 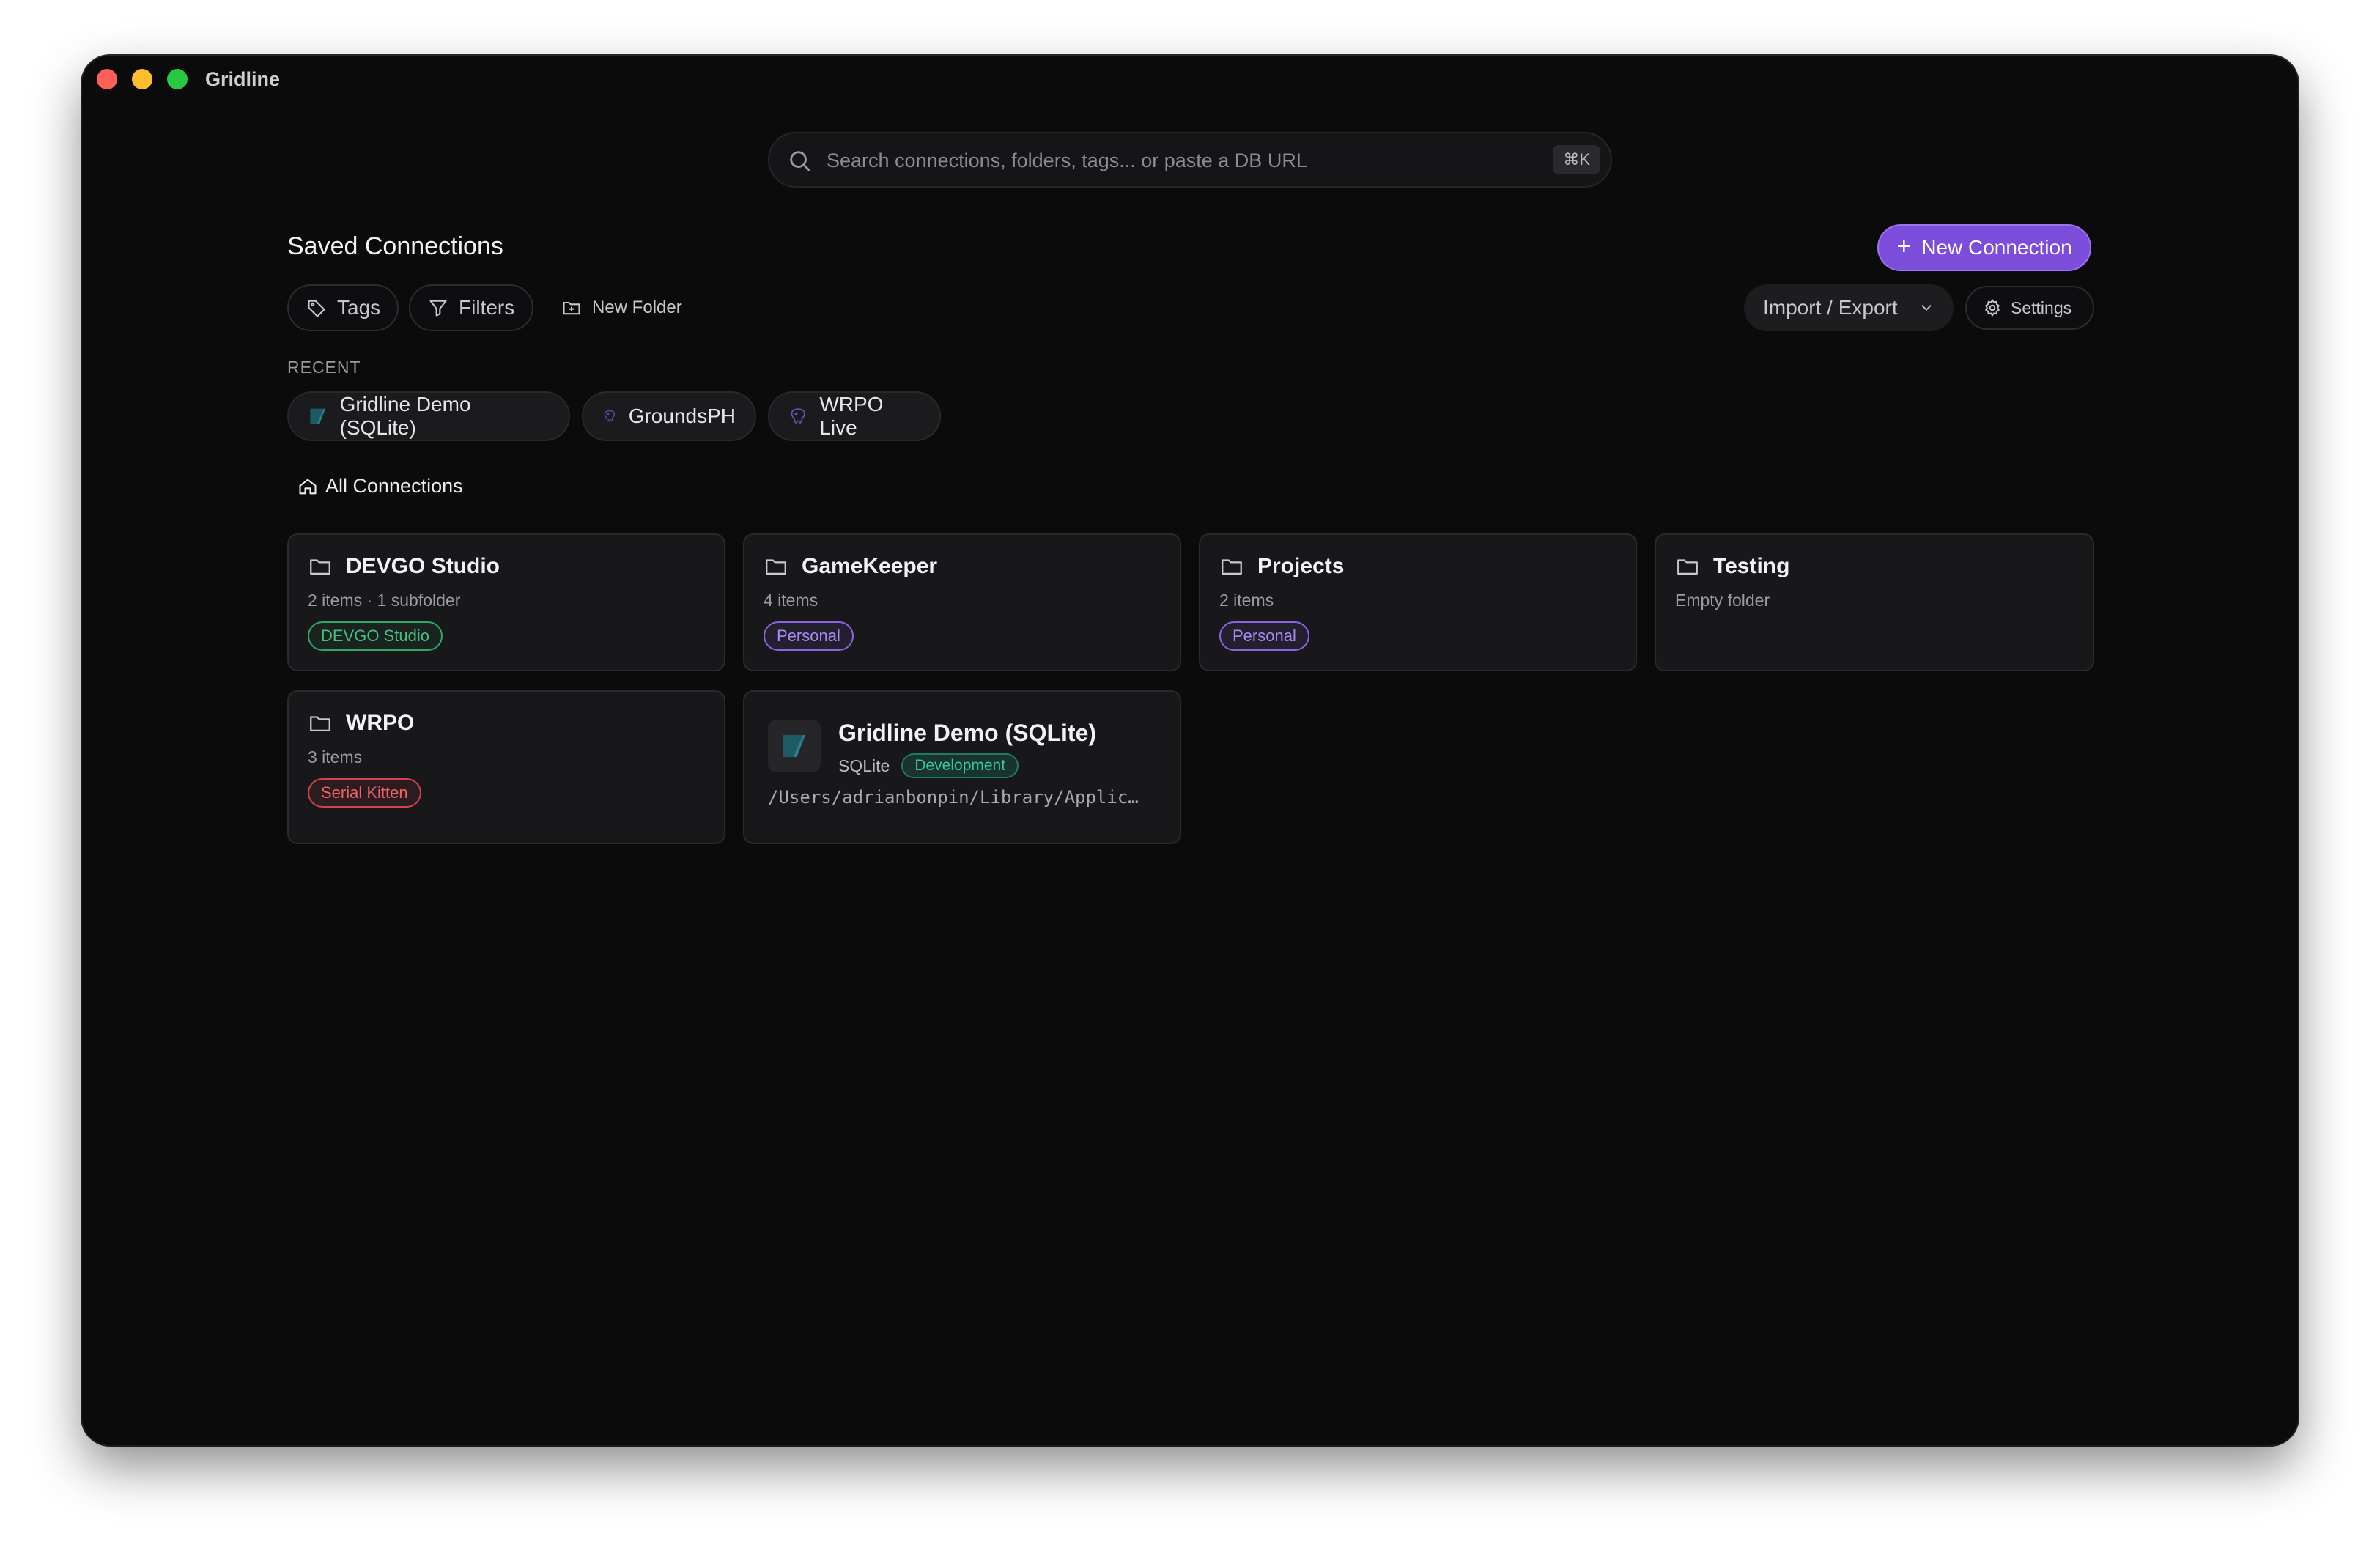 I want to click on folder-card-wrpo: WRPO 3 items Serial Kitten, so click(x=506, y=767).